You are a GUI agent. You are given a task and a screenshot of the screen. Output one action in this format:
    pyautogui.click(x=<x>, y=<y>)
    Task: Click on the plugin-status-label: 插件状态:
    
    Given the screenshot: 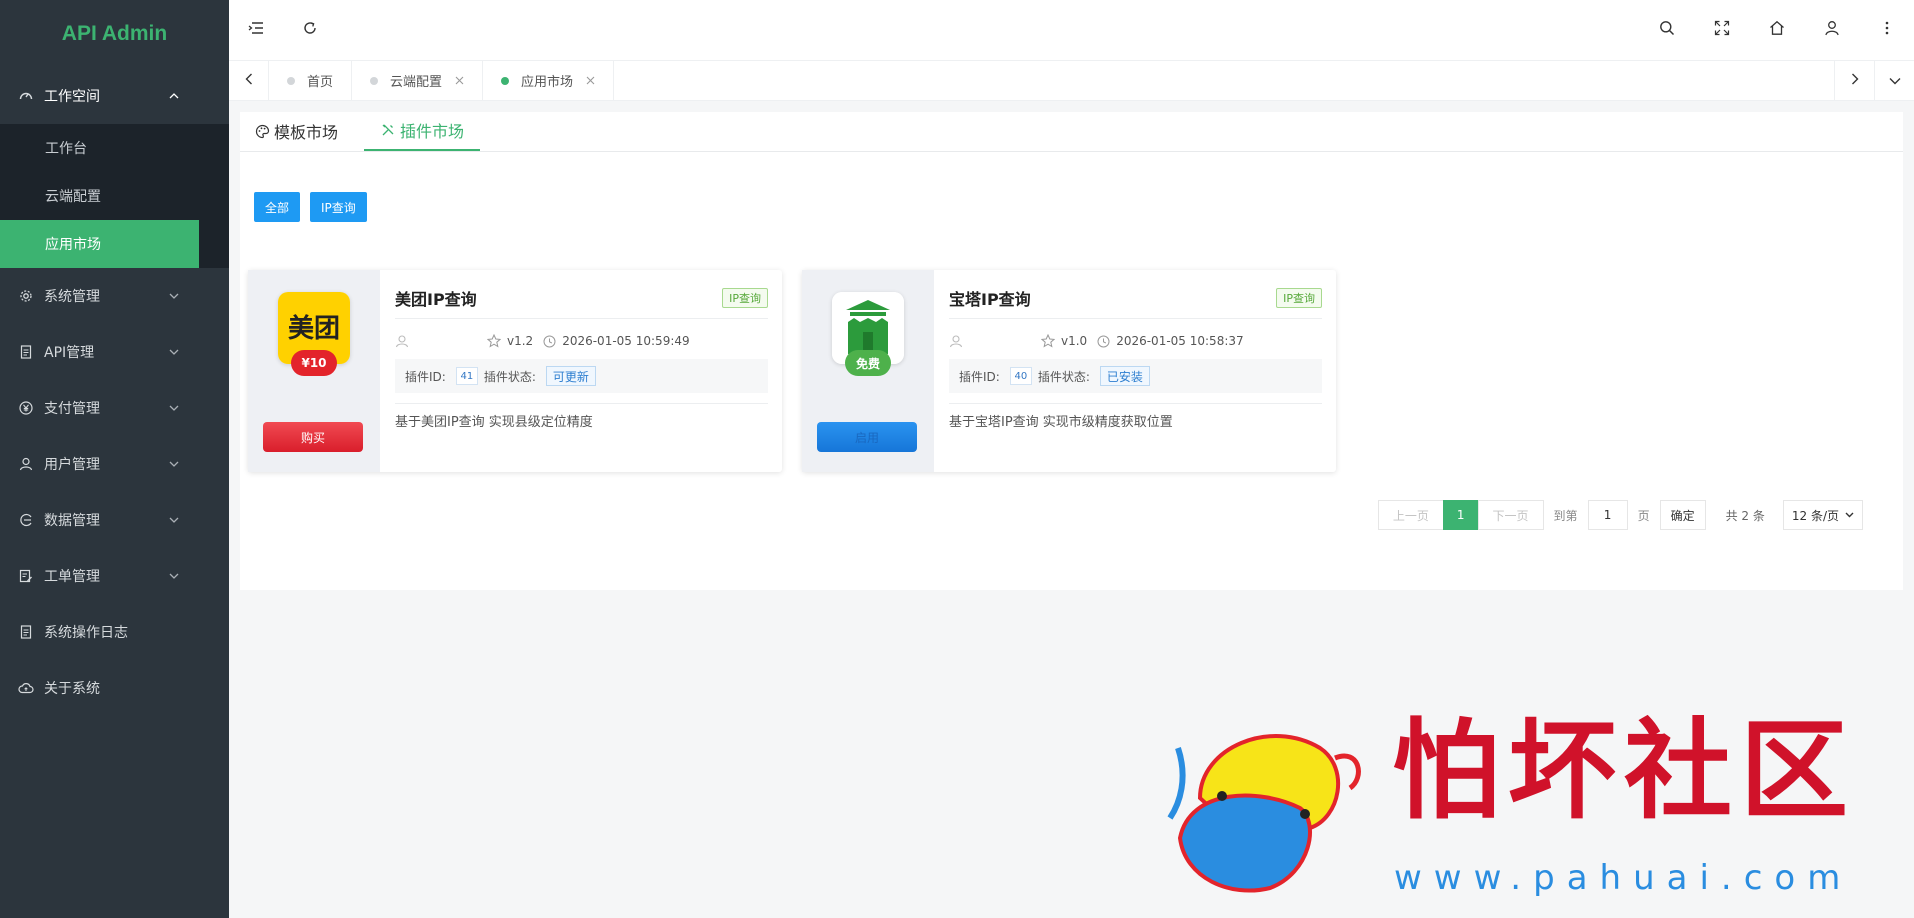 What is the action you would take?
    pyautogui.click(x=509, y=376)
    